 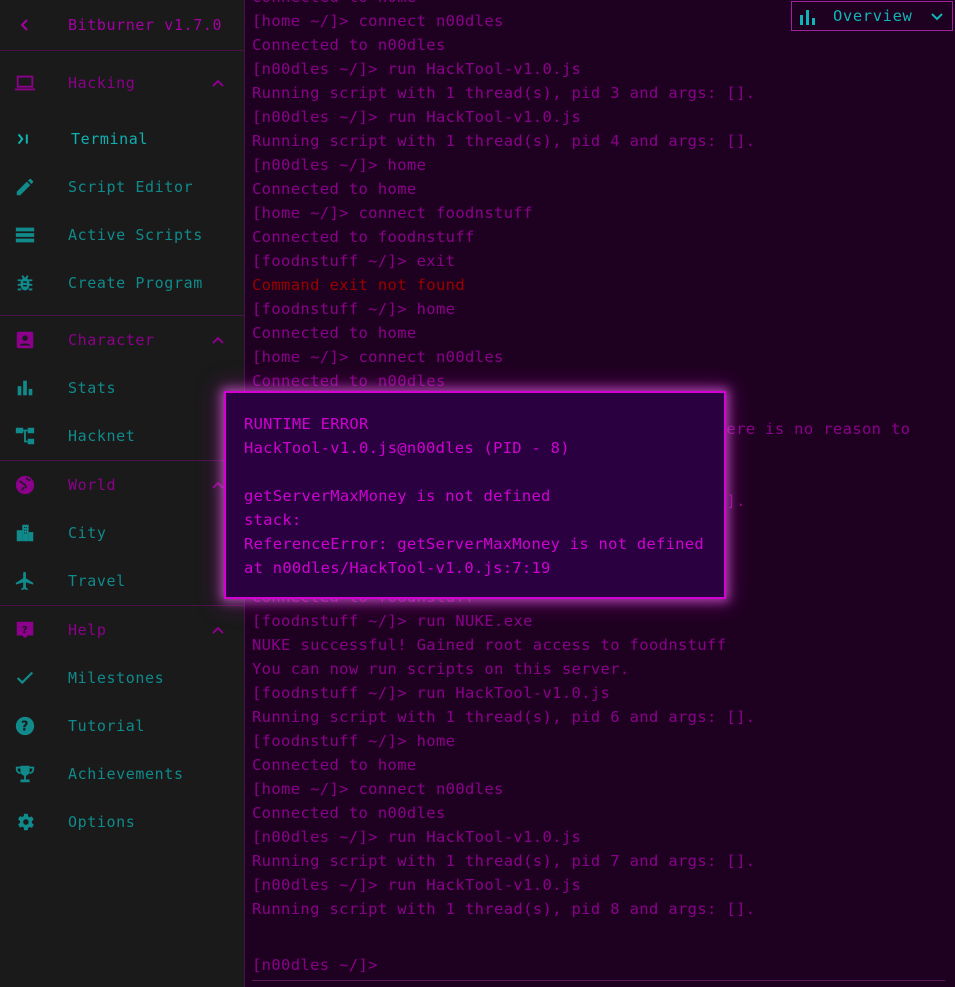 What do you see at coordinates (441, 669) in the screenshot?
I see `terminal-line: You can now run scripts on this server.` at bounding box center [441, 669].